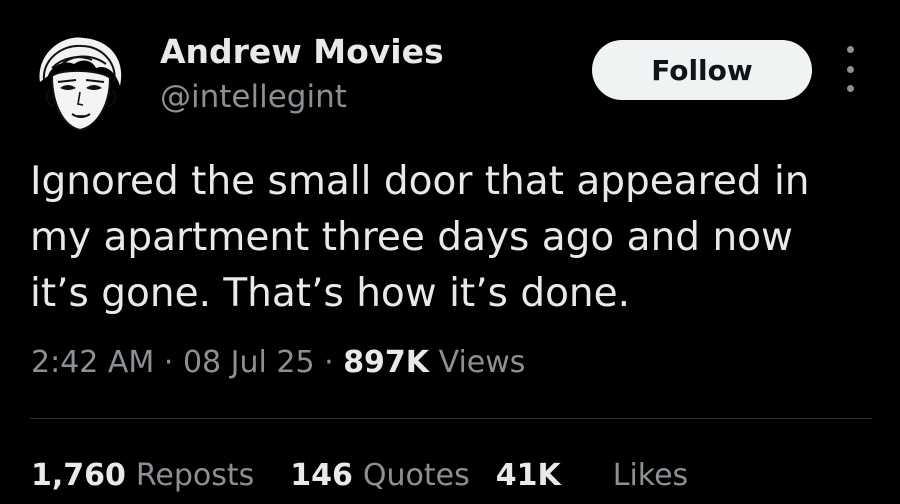  I want to click on likes-label: Likes, so click(650, 475).